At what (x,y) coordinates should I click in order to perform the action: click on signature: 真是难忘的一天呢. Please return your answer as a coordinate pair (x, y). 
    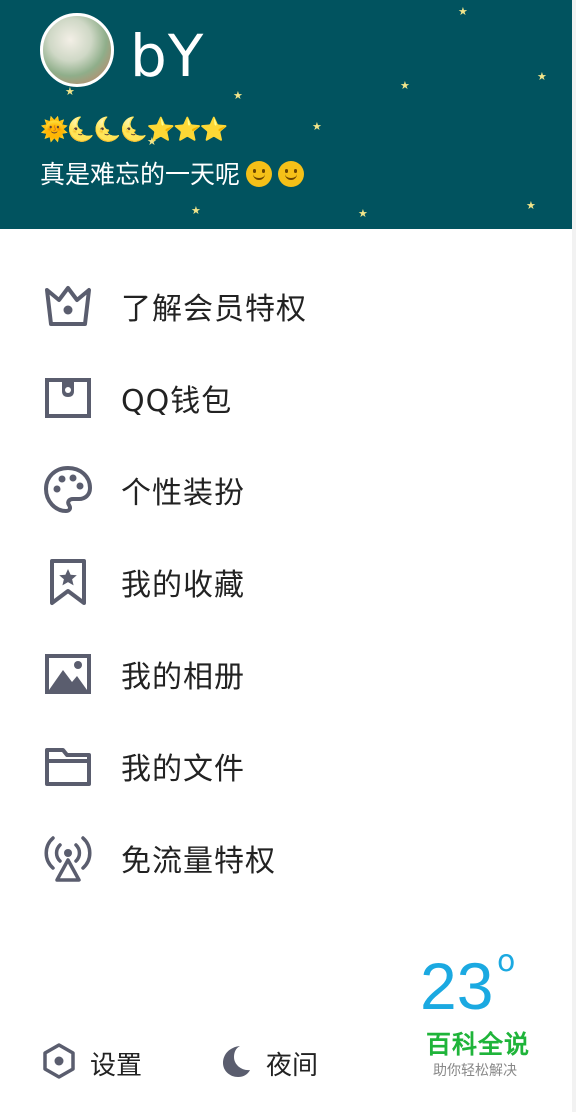
    Looking at the image, I should click on (172, 175).